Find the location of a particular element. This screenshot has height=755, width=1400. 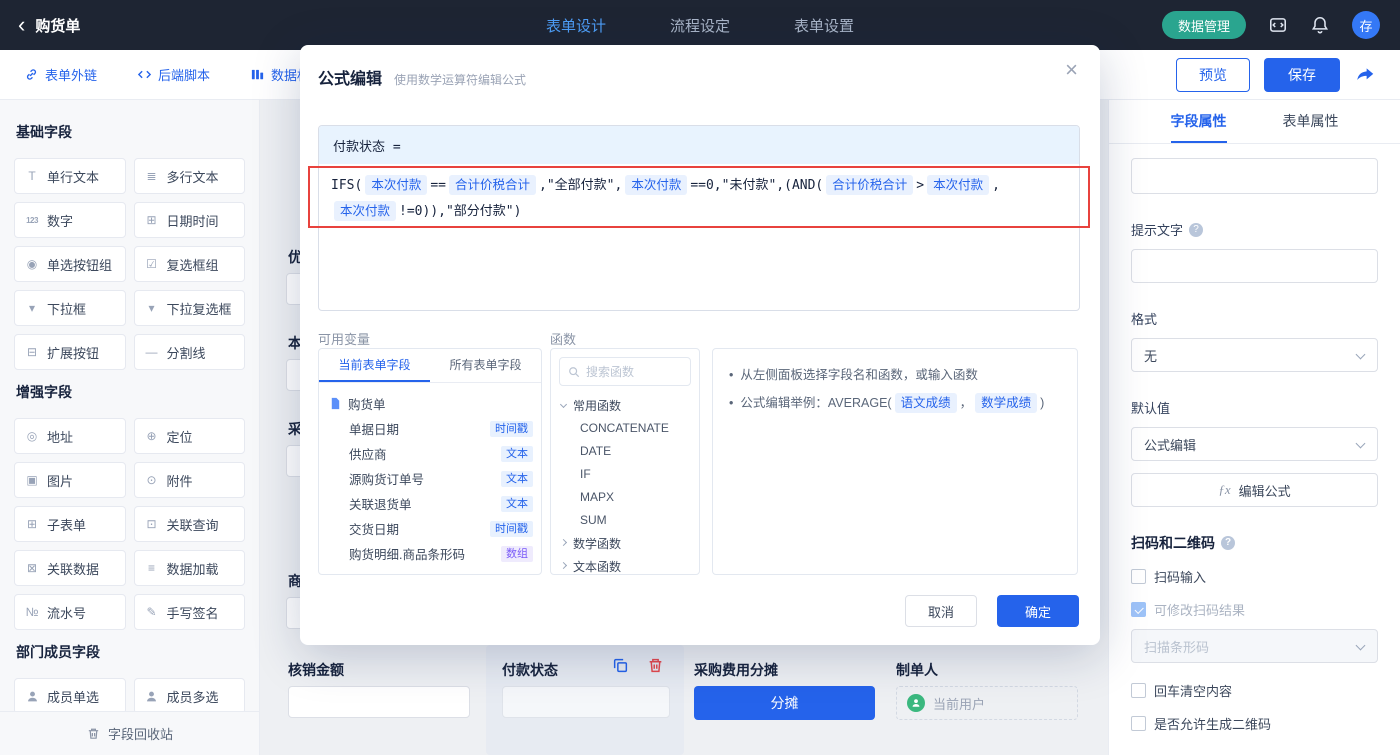

format-select: 无 is located at coordinates (1254, 355).